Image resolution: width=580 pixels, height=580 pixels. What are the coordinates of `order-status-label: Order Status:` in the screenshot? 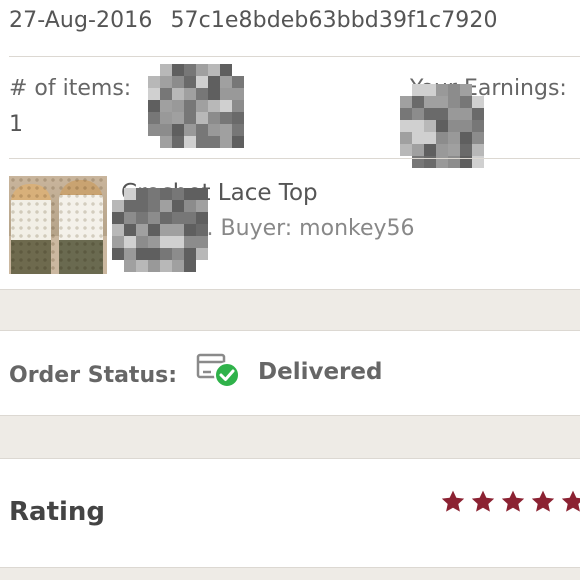 It's located at (93, 375).